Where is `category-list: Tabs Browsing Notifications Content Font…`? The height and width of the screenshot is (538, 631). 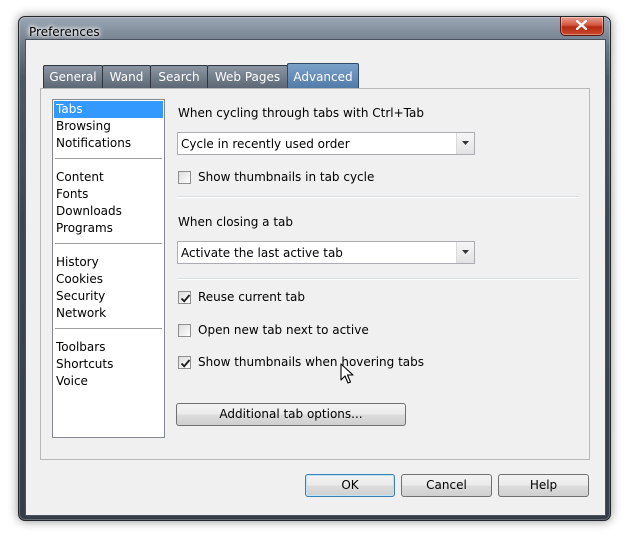 category-list: Tabs Browsing Notifications Content Font… is located at coordinates (108, 268).